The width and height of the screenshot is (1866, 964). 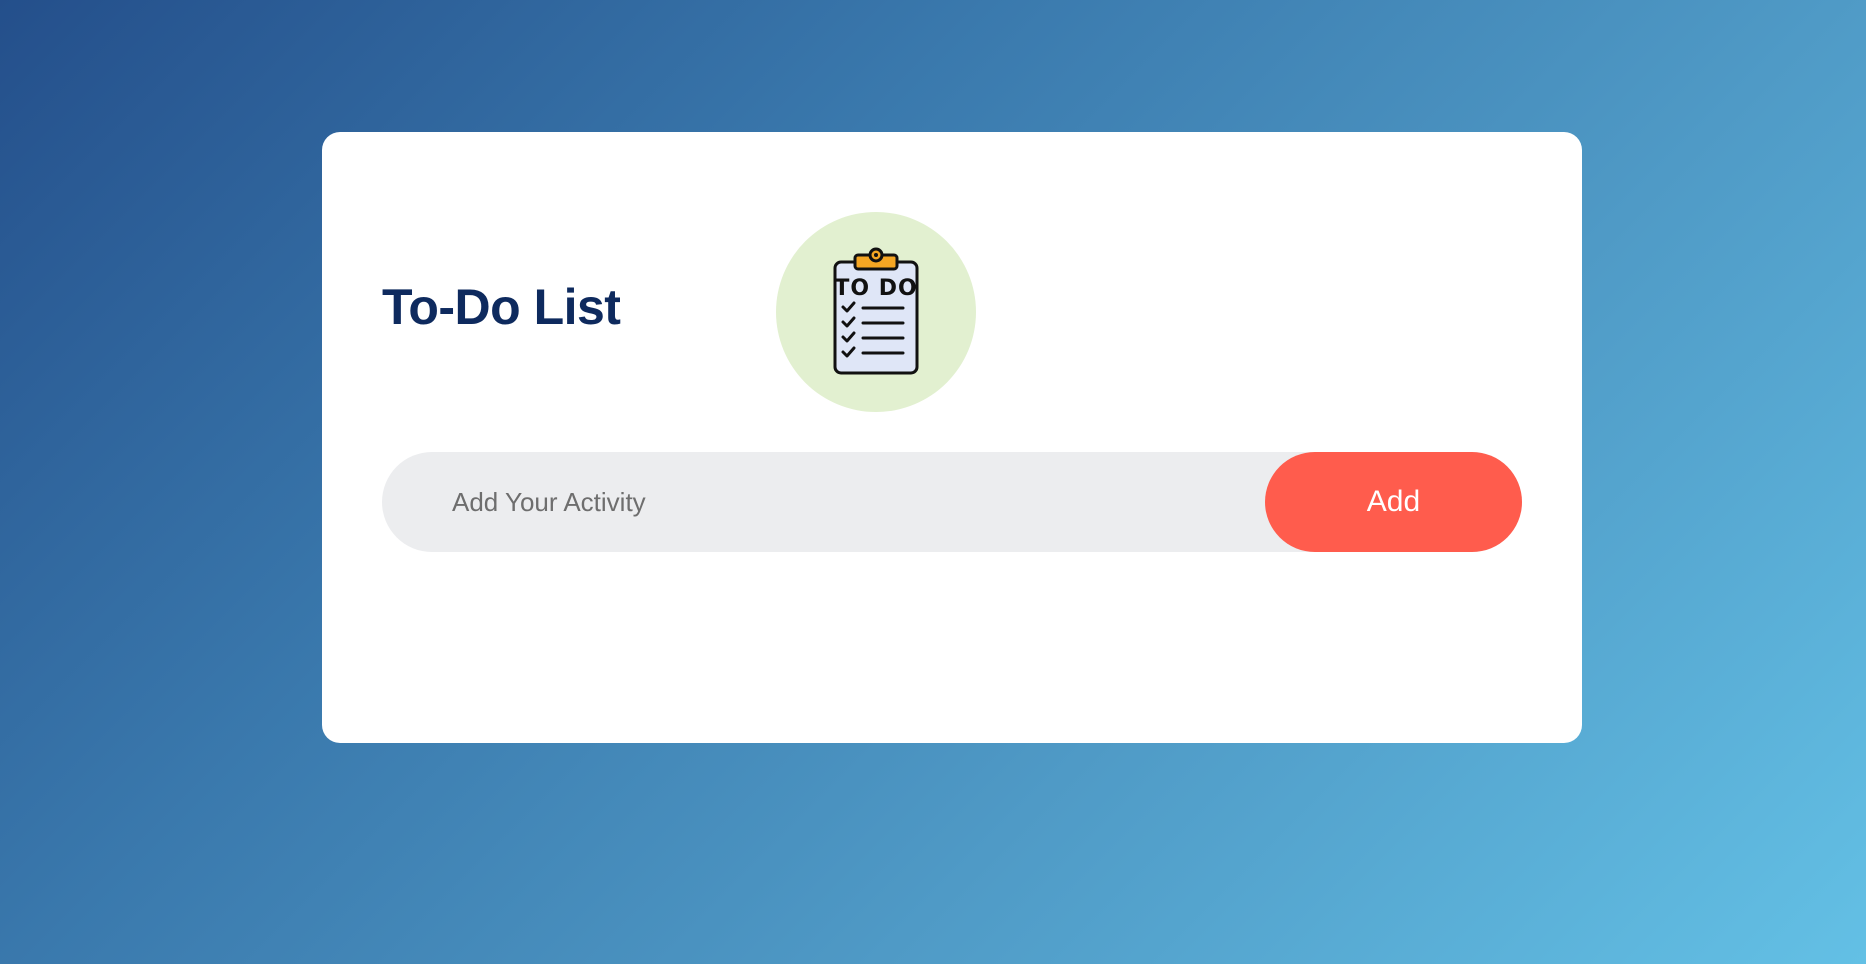 I want to click on logo-text: TO DO, so click(x=875, y=288).